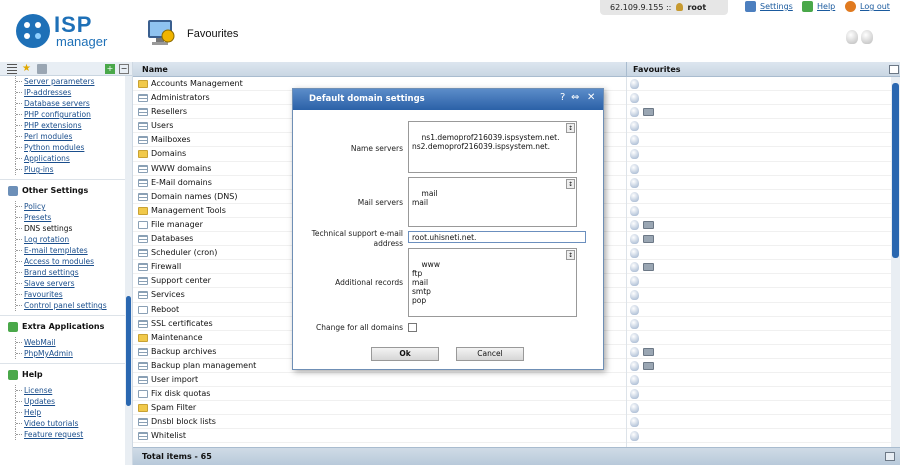 Image resolution: width=900 pixels, height=465 pixels. What do you see at coordinates (512, 394) in the screenshot?
I see `table-row: Fix disk quotas` at bounding box center [512, 394].